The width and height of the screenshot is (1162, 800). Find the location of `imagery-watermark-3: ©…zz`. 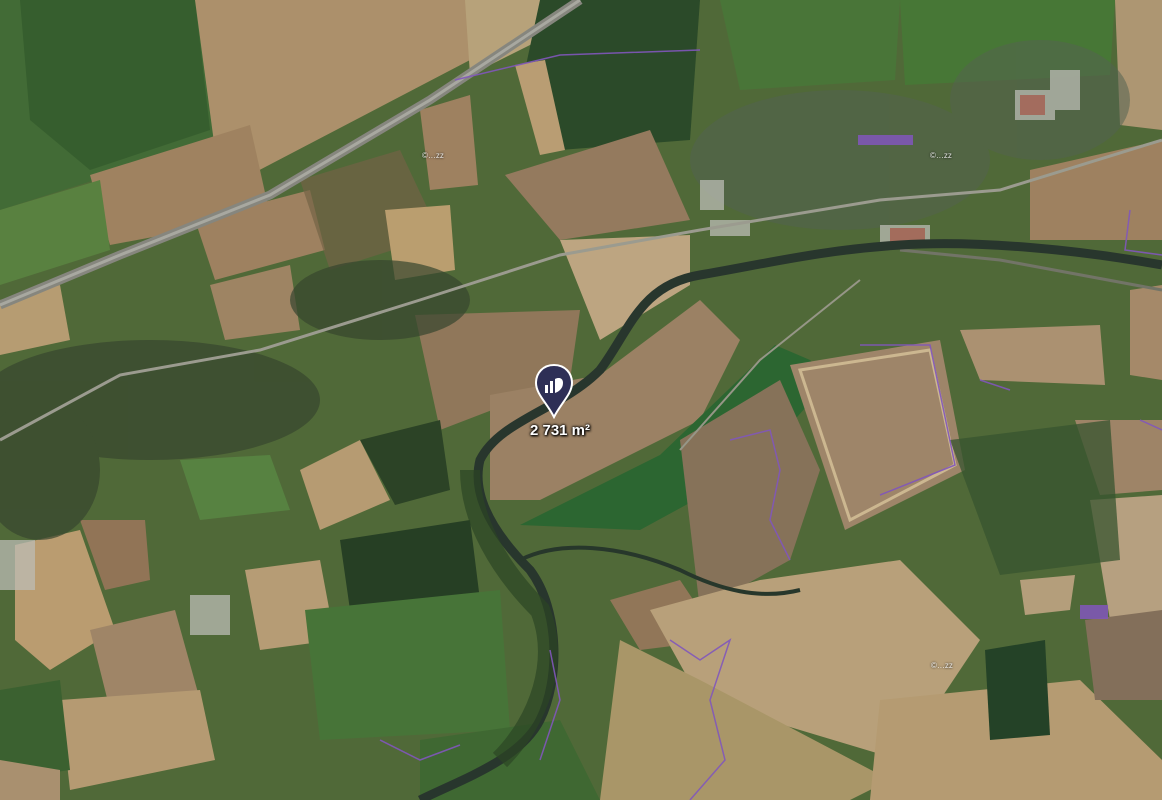

imagery-watermark-3: ©…zz is located at coordinates (942, 665).